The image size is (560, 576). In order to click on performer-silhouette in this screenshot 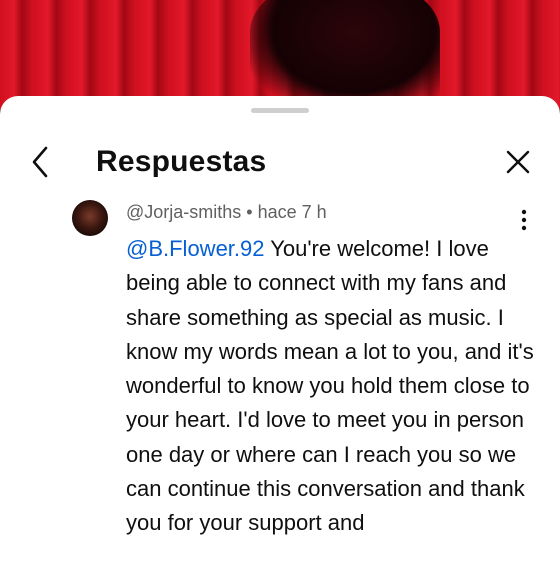, I will do `click(345, 55)`.